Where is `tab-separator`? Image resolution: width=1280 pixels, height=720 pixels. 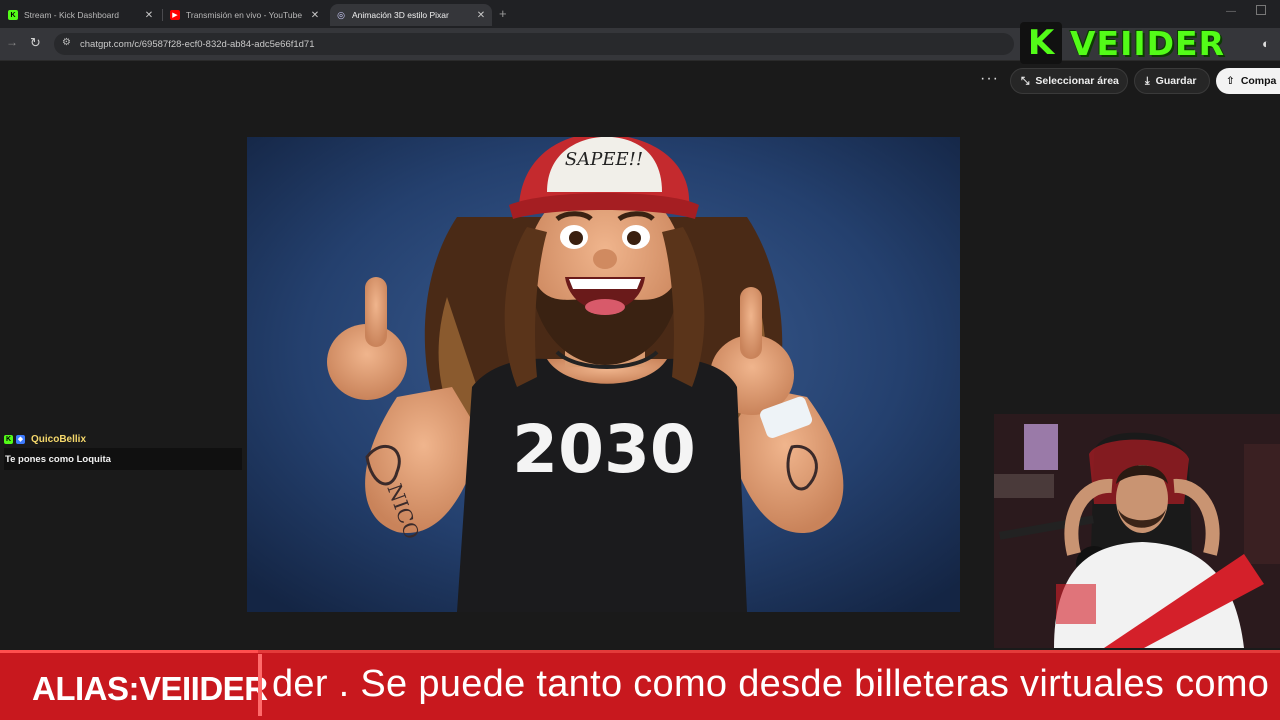 tab-separator is located at coordinates (162, 15).